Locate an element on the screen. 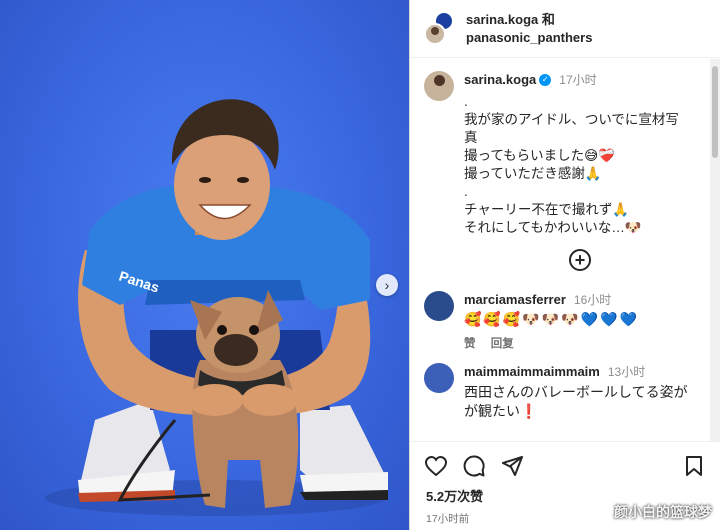  blue-hearts: 💙💙💙 is located at coordinates (609, 320).